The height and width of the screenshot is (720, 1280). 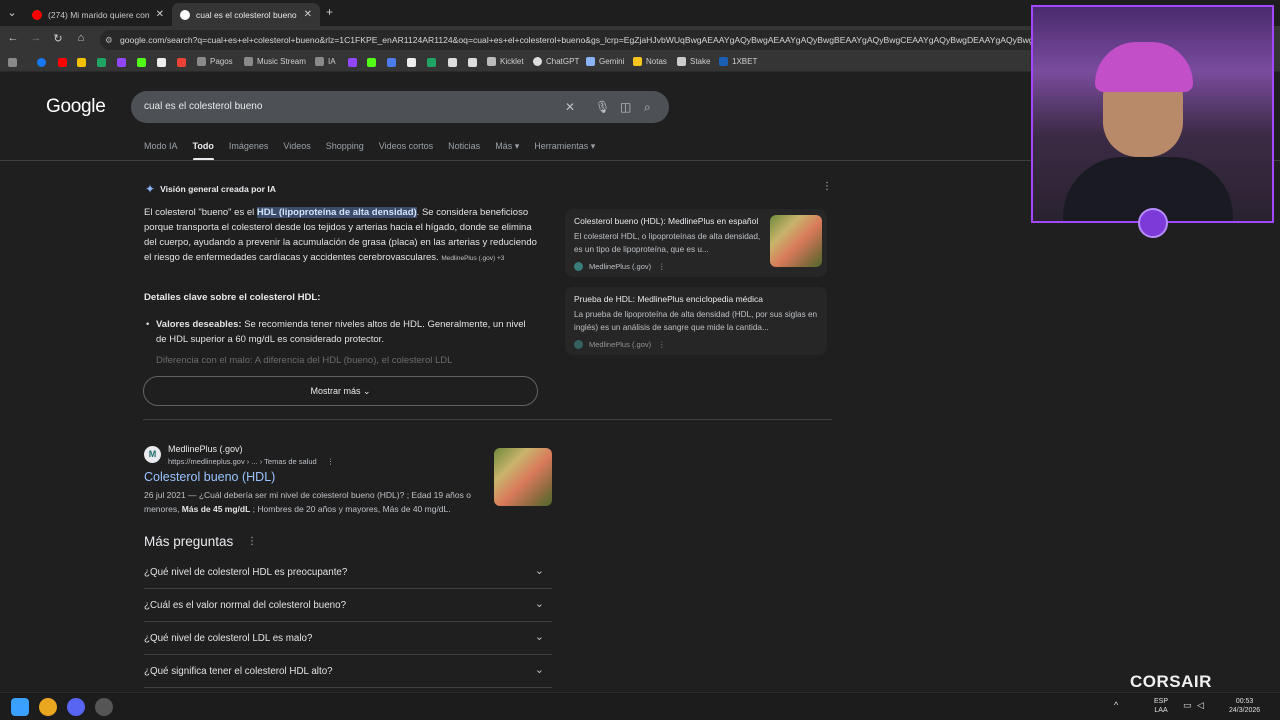 I want to click on bookmark-gemini: Gemini, so click(x=605, y=61).